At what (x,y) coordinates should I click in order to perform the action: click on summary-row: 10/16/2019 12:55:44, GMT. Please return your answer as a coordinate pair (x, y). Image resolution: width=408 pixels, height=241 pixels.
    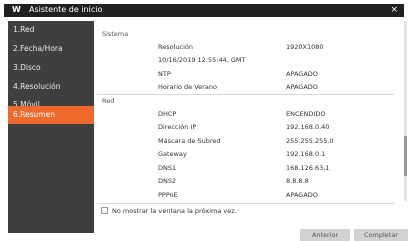
    Looking at the image, I should click on (250, 60).